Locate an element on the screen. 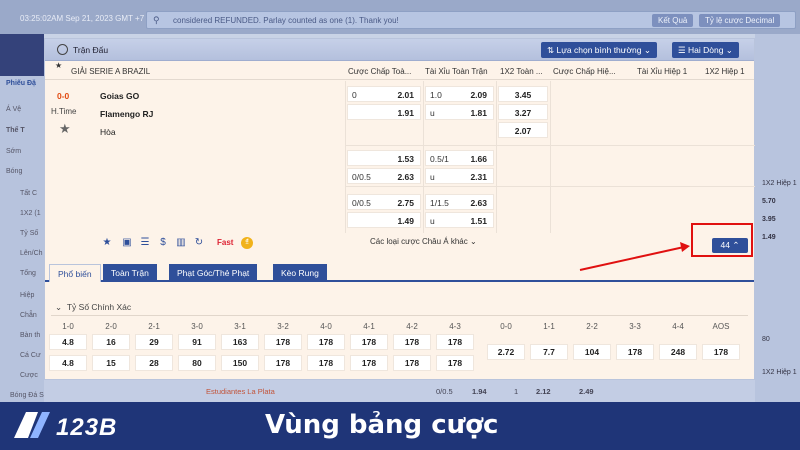 This screenshot has width=800, height=450. logo-emblem-icon is located at coordinates (32, 425).